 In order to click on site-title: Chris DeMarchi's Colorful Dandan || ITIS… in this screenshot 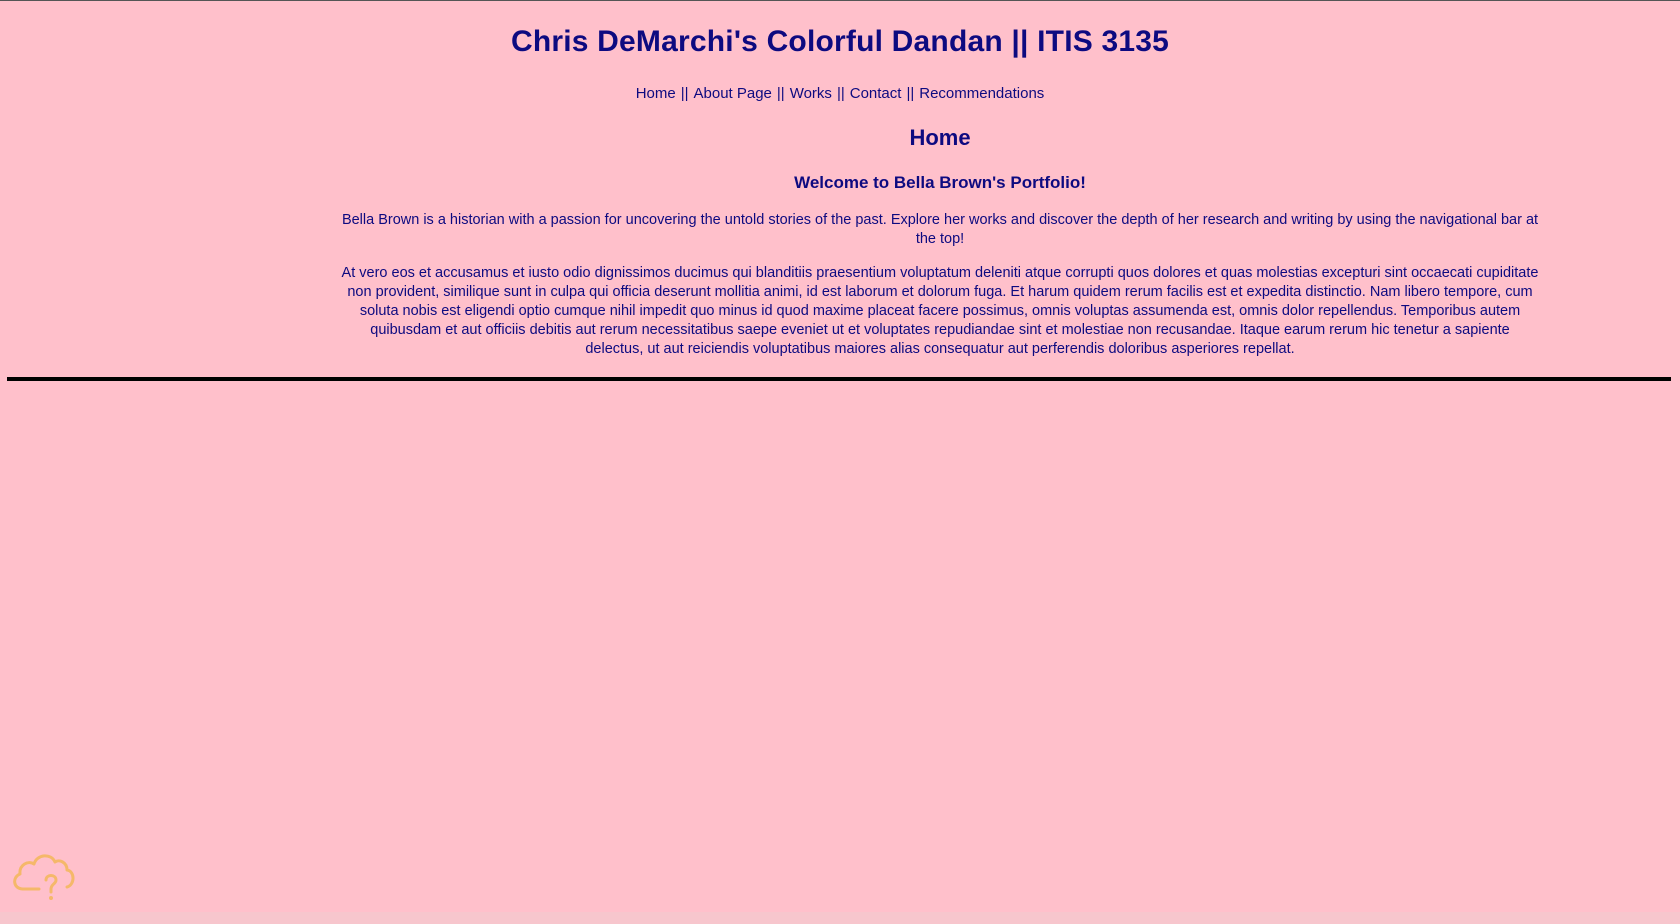, I will do `click(840, 41)`.